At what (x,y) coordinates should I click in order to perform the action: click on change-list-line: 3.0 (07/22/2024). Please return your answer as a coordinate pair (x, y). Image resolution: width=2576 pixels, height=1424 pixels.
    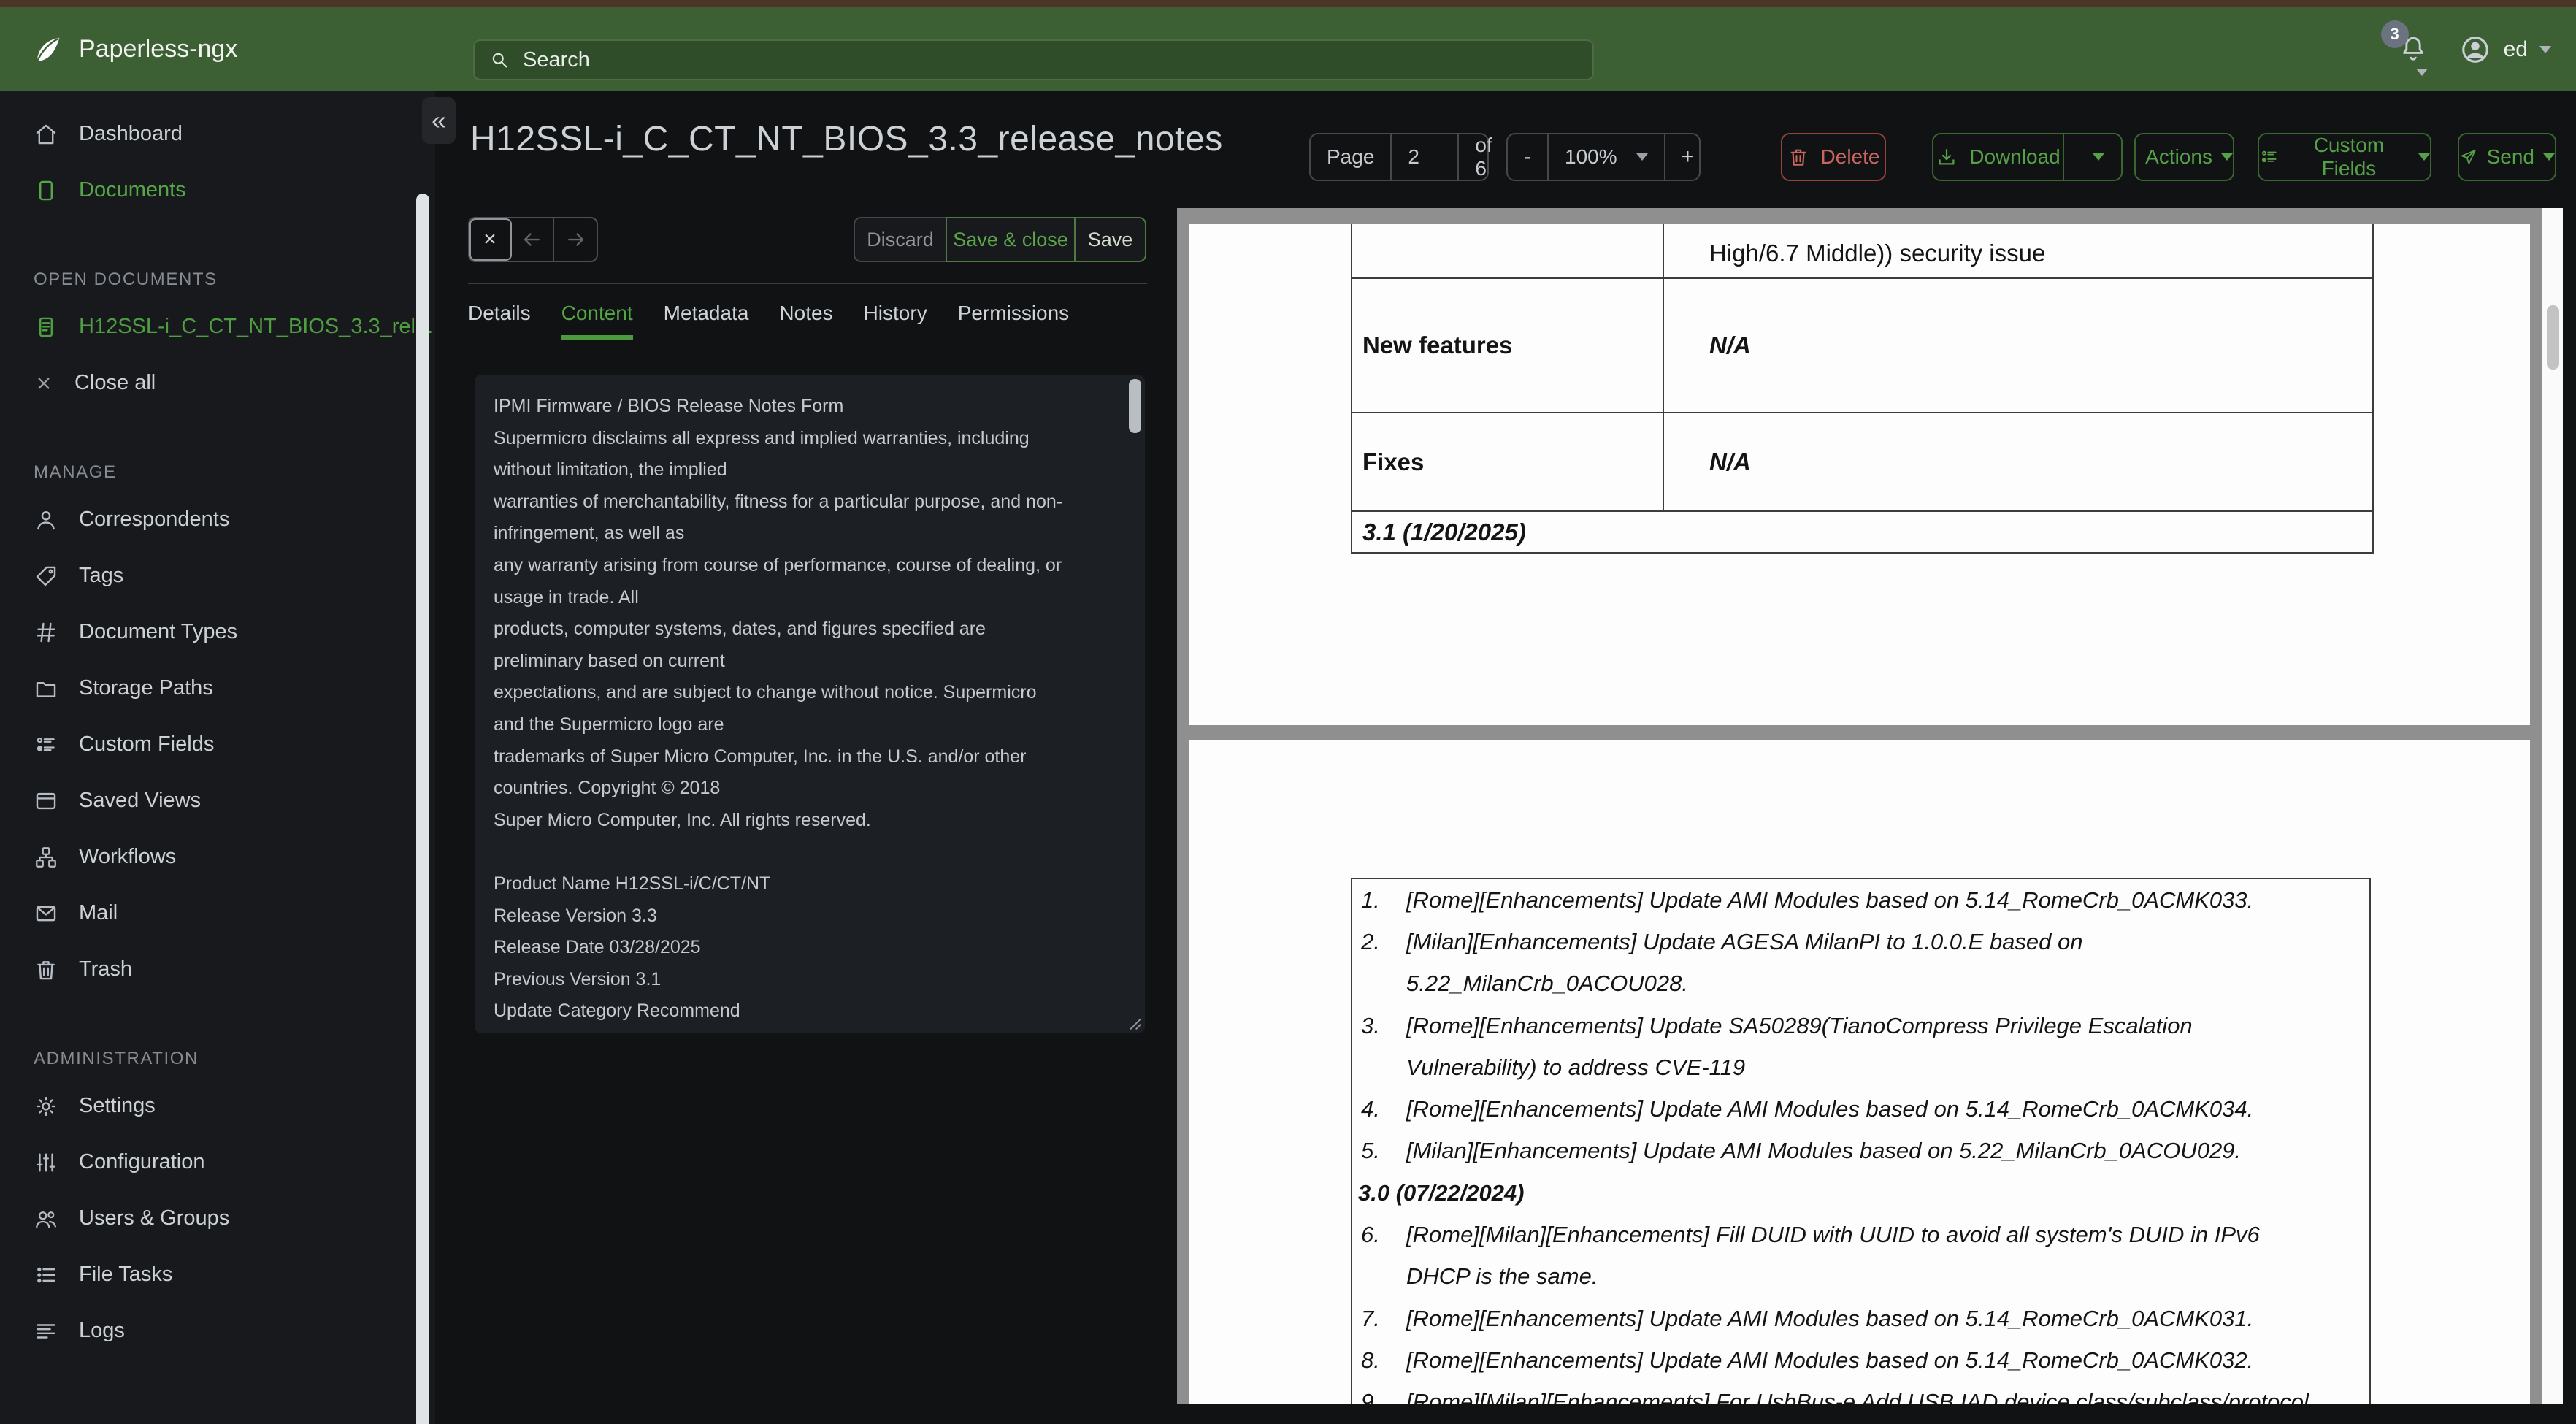
    Looking at the image, I should click on (1860, 1193).